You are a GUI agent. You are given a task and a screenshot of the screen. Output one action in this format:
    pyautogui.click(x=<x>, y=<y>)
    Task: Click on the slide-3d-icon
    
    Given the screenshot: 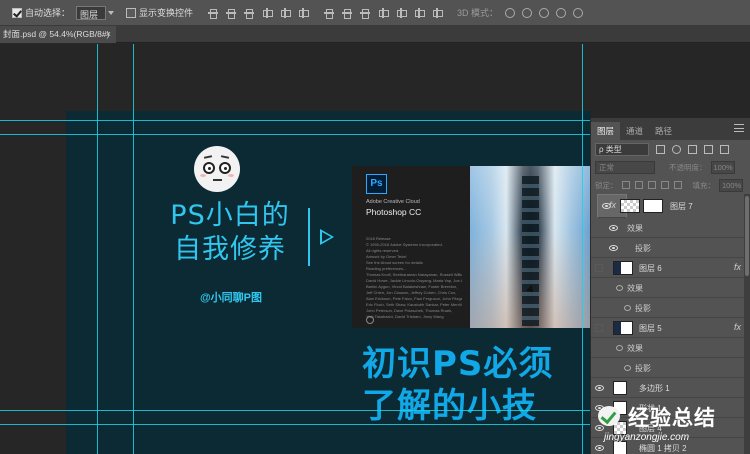 What is the action you would take?
    pyautogui.click(x=561, y=12)
    